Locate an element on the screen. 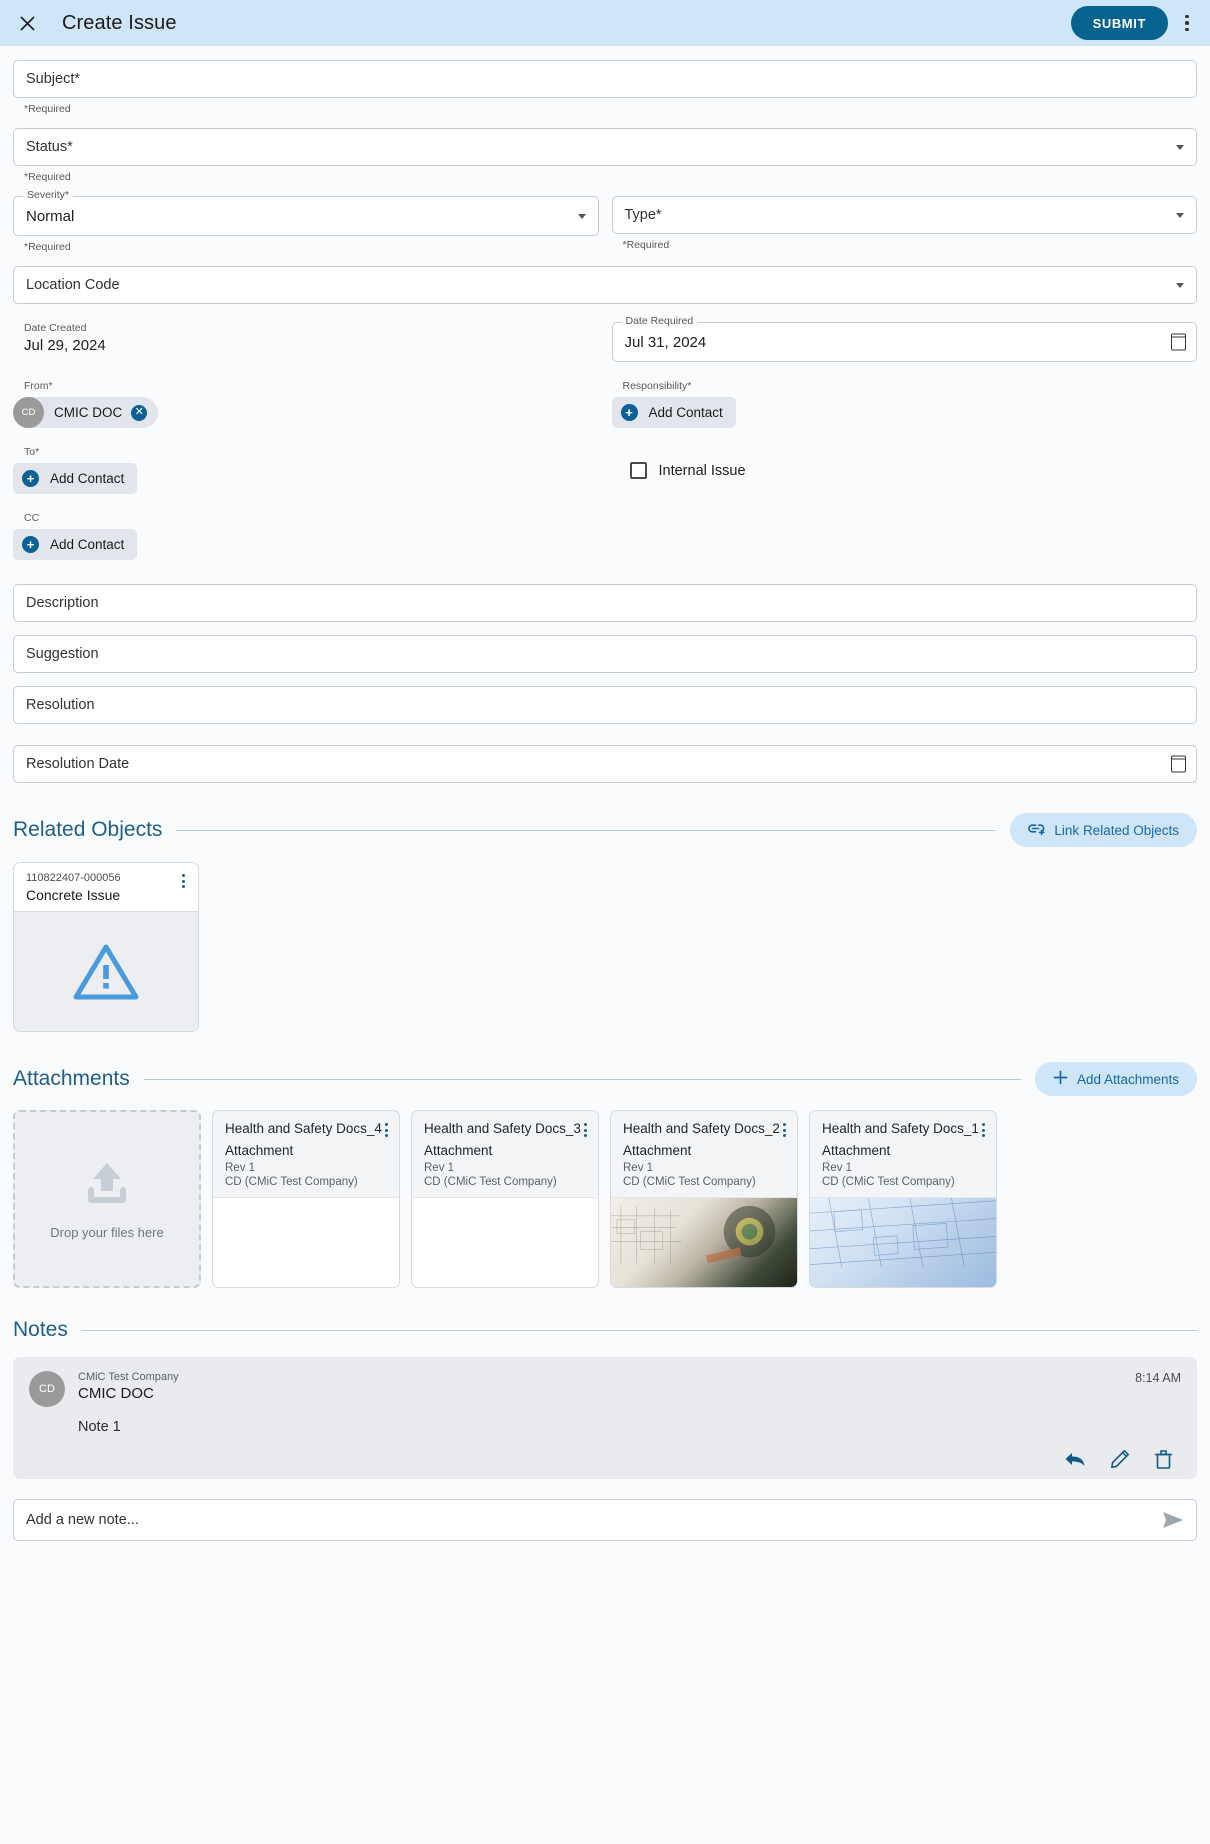  reply-icon is located at coordinates (1075, 1459).